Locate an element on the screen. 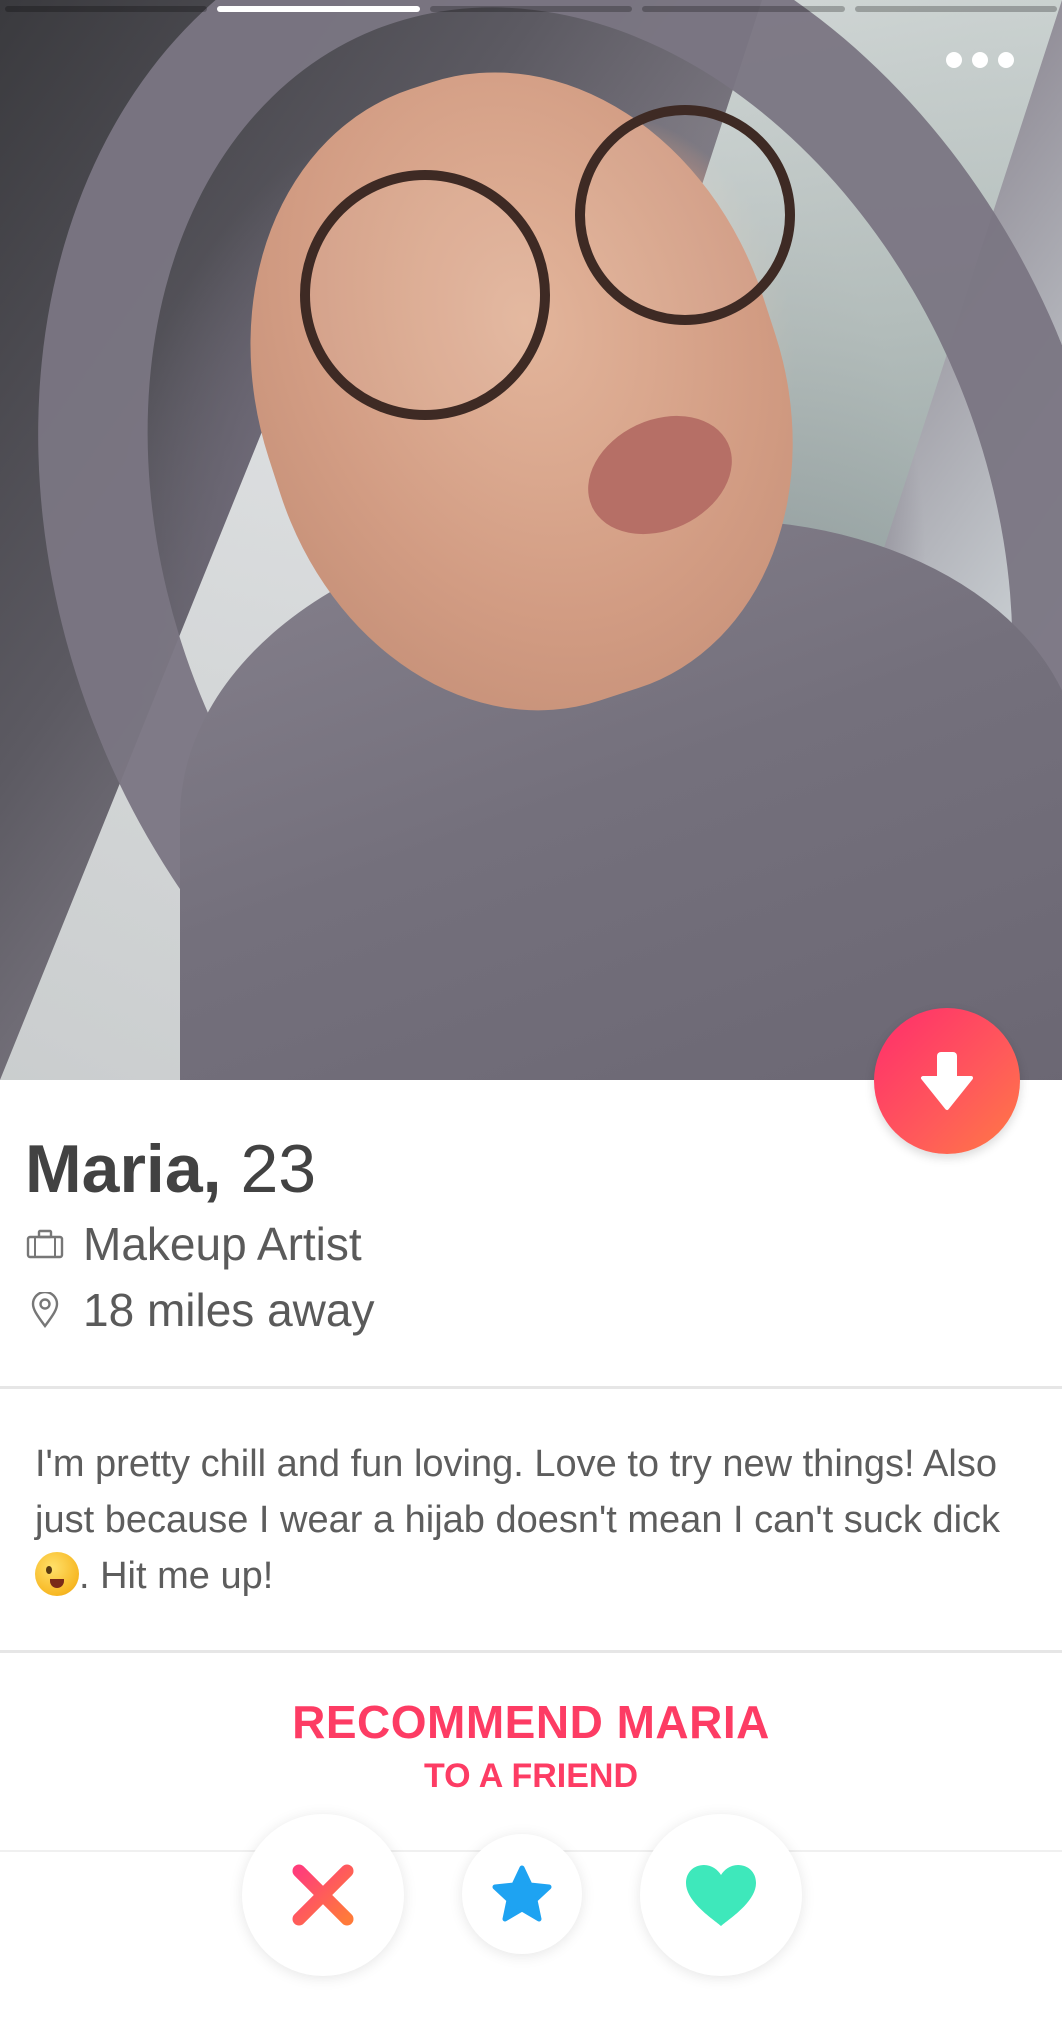 Image resolution: width=1062 pixels, height=2024 pixels. winking-face-emoji-icon is located at coordinates (57, 1574).